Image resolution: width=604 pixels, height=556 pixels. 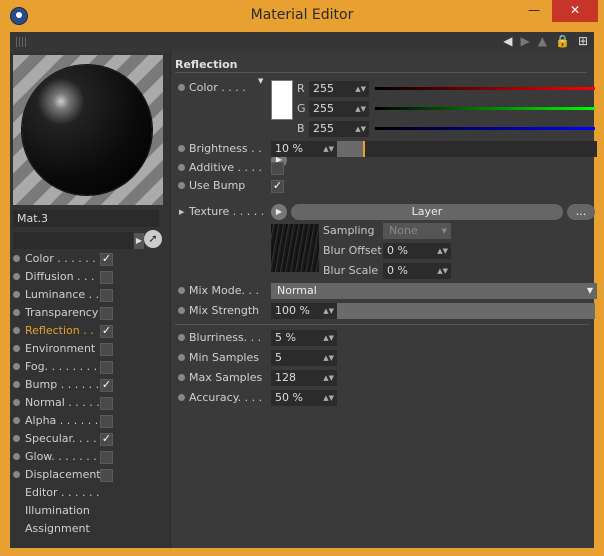 I want to click on editor-nav-icons: ◀ ▶ ▲ 🔒 ⊞, so click(x=545, y=41).